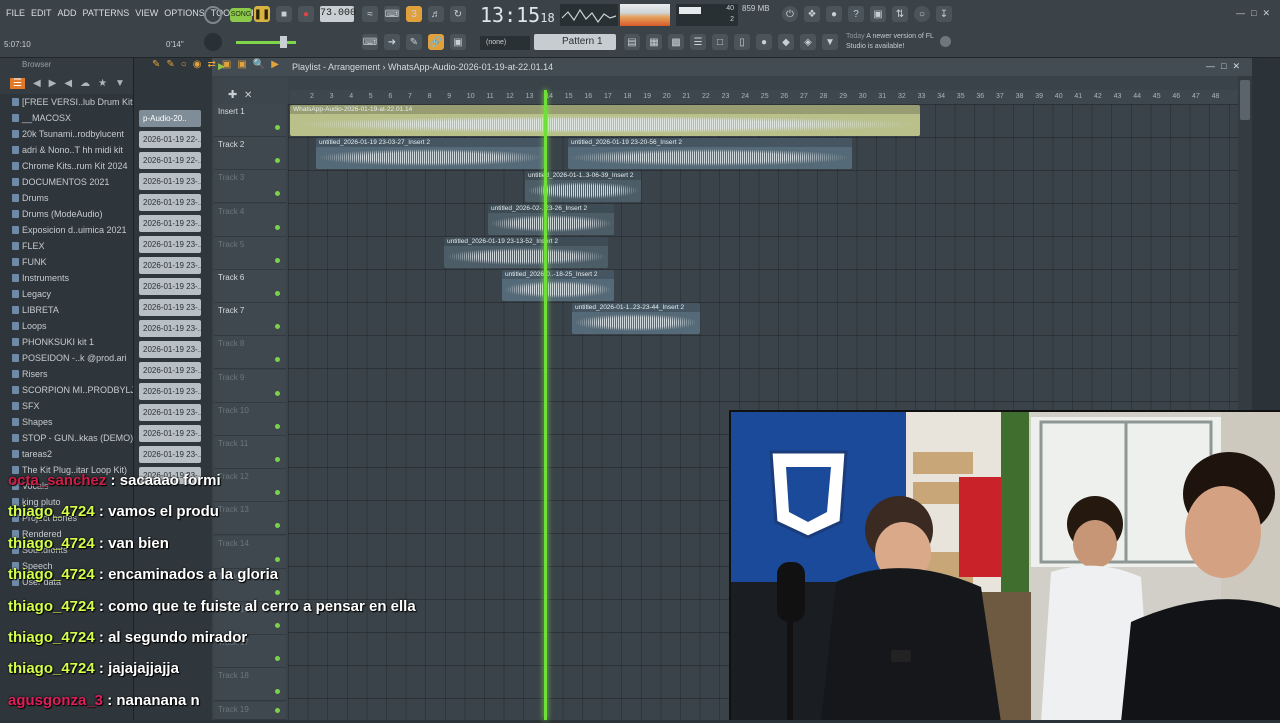 This screenshot has width=1280, height=723. I want to click on browser-folder-item: SFX, so click(66, 406).